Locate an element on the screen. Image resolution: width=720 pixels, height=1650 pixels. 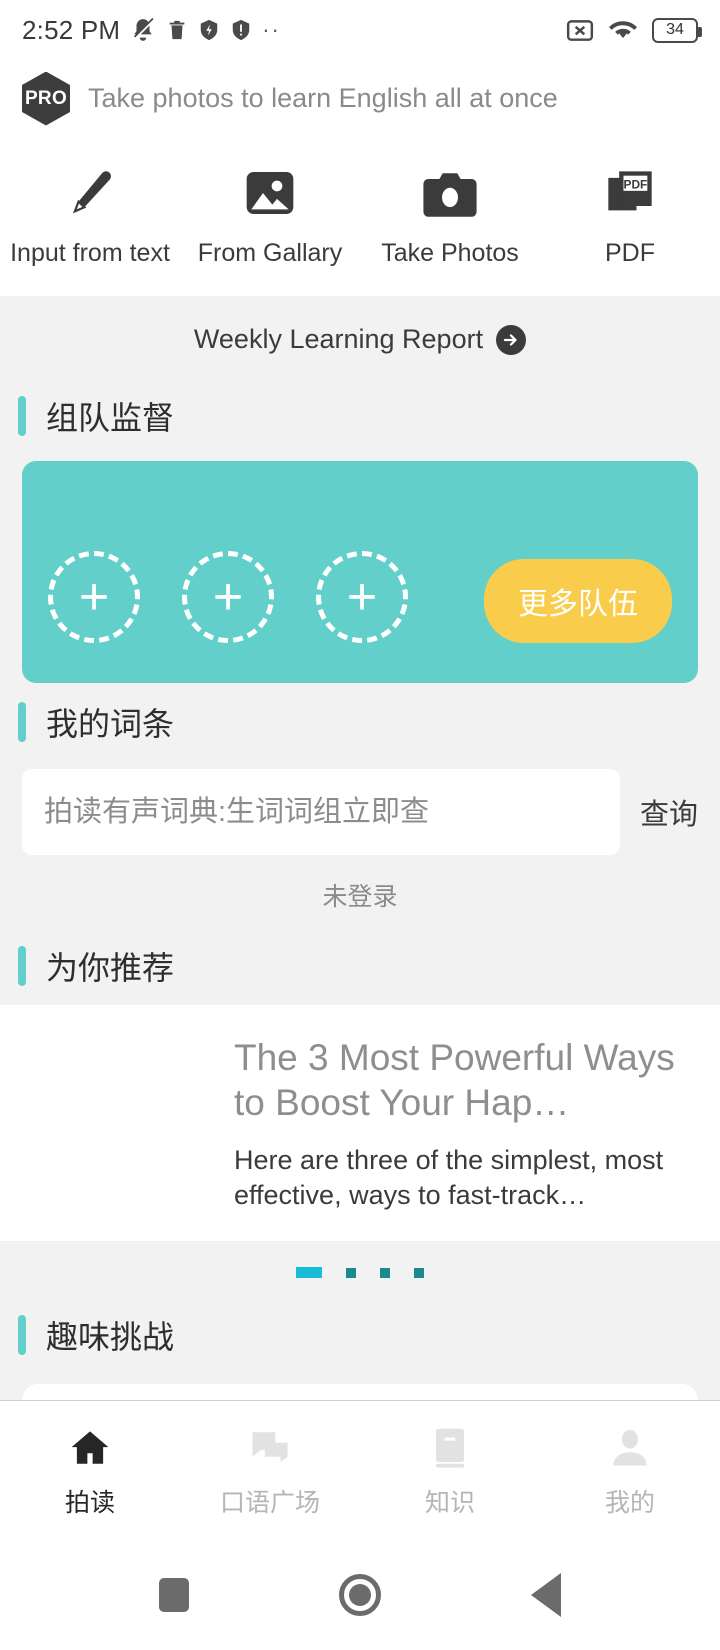
arrow-right-circle-icon is located at coordinates (511, 339).